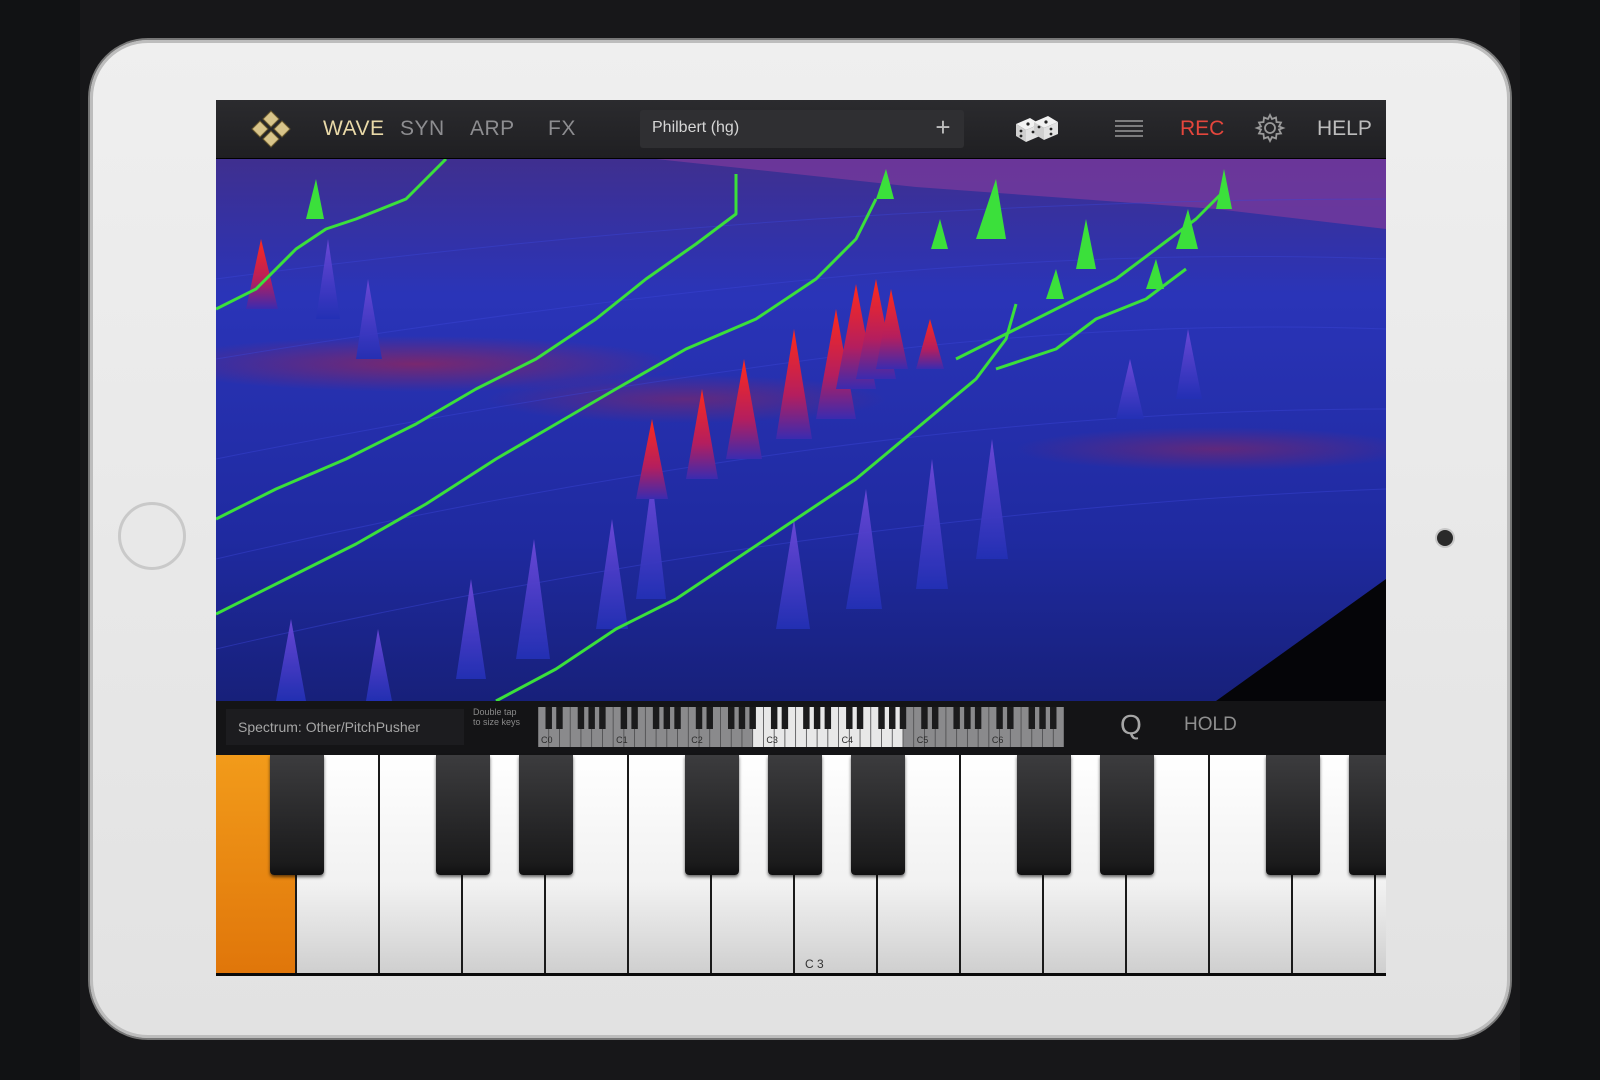 The image size is (1600, 1080). What do you see at coordinates (562, 129) in the screenshot?
I see `tab-fx: FX` at bounding box center [562, 129].